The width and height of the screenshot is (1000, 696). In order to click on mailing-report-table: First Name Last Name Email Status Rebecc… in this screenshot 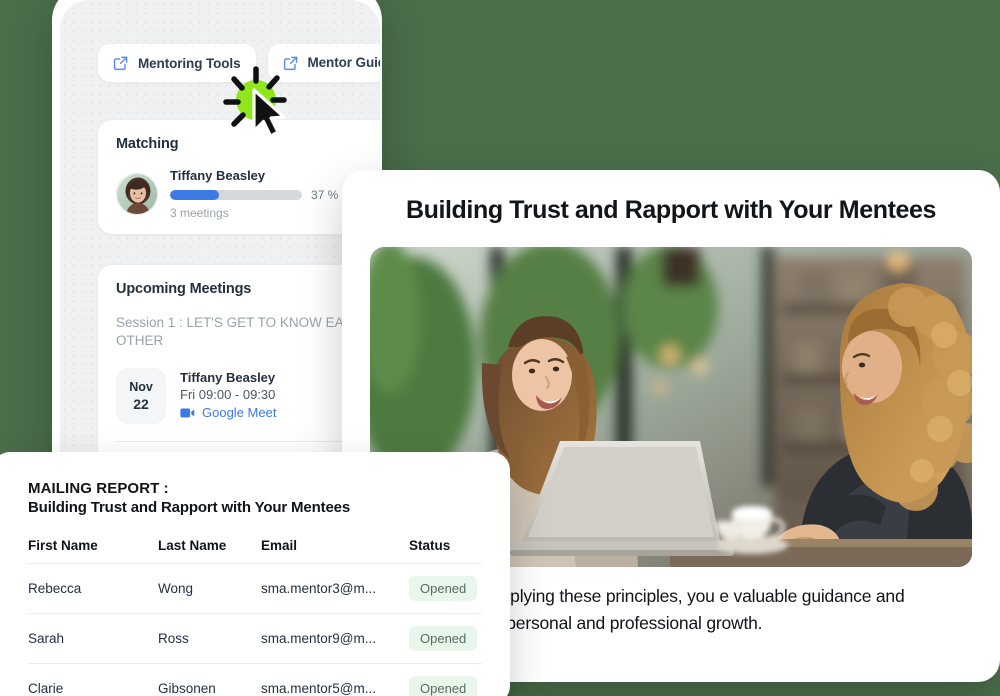, I will do `click(255, 617)`.